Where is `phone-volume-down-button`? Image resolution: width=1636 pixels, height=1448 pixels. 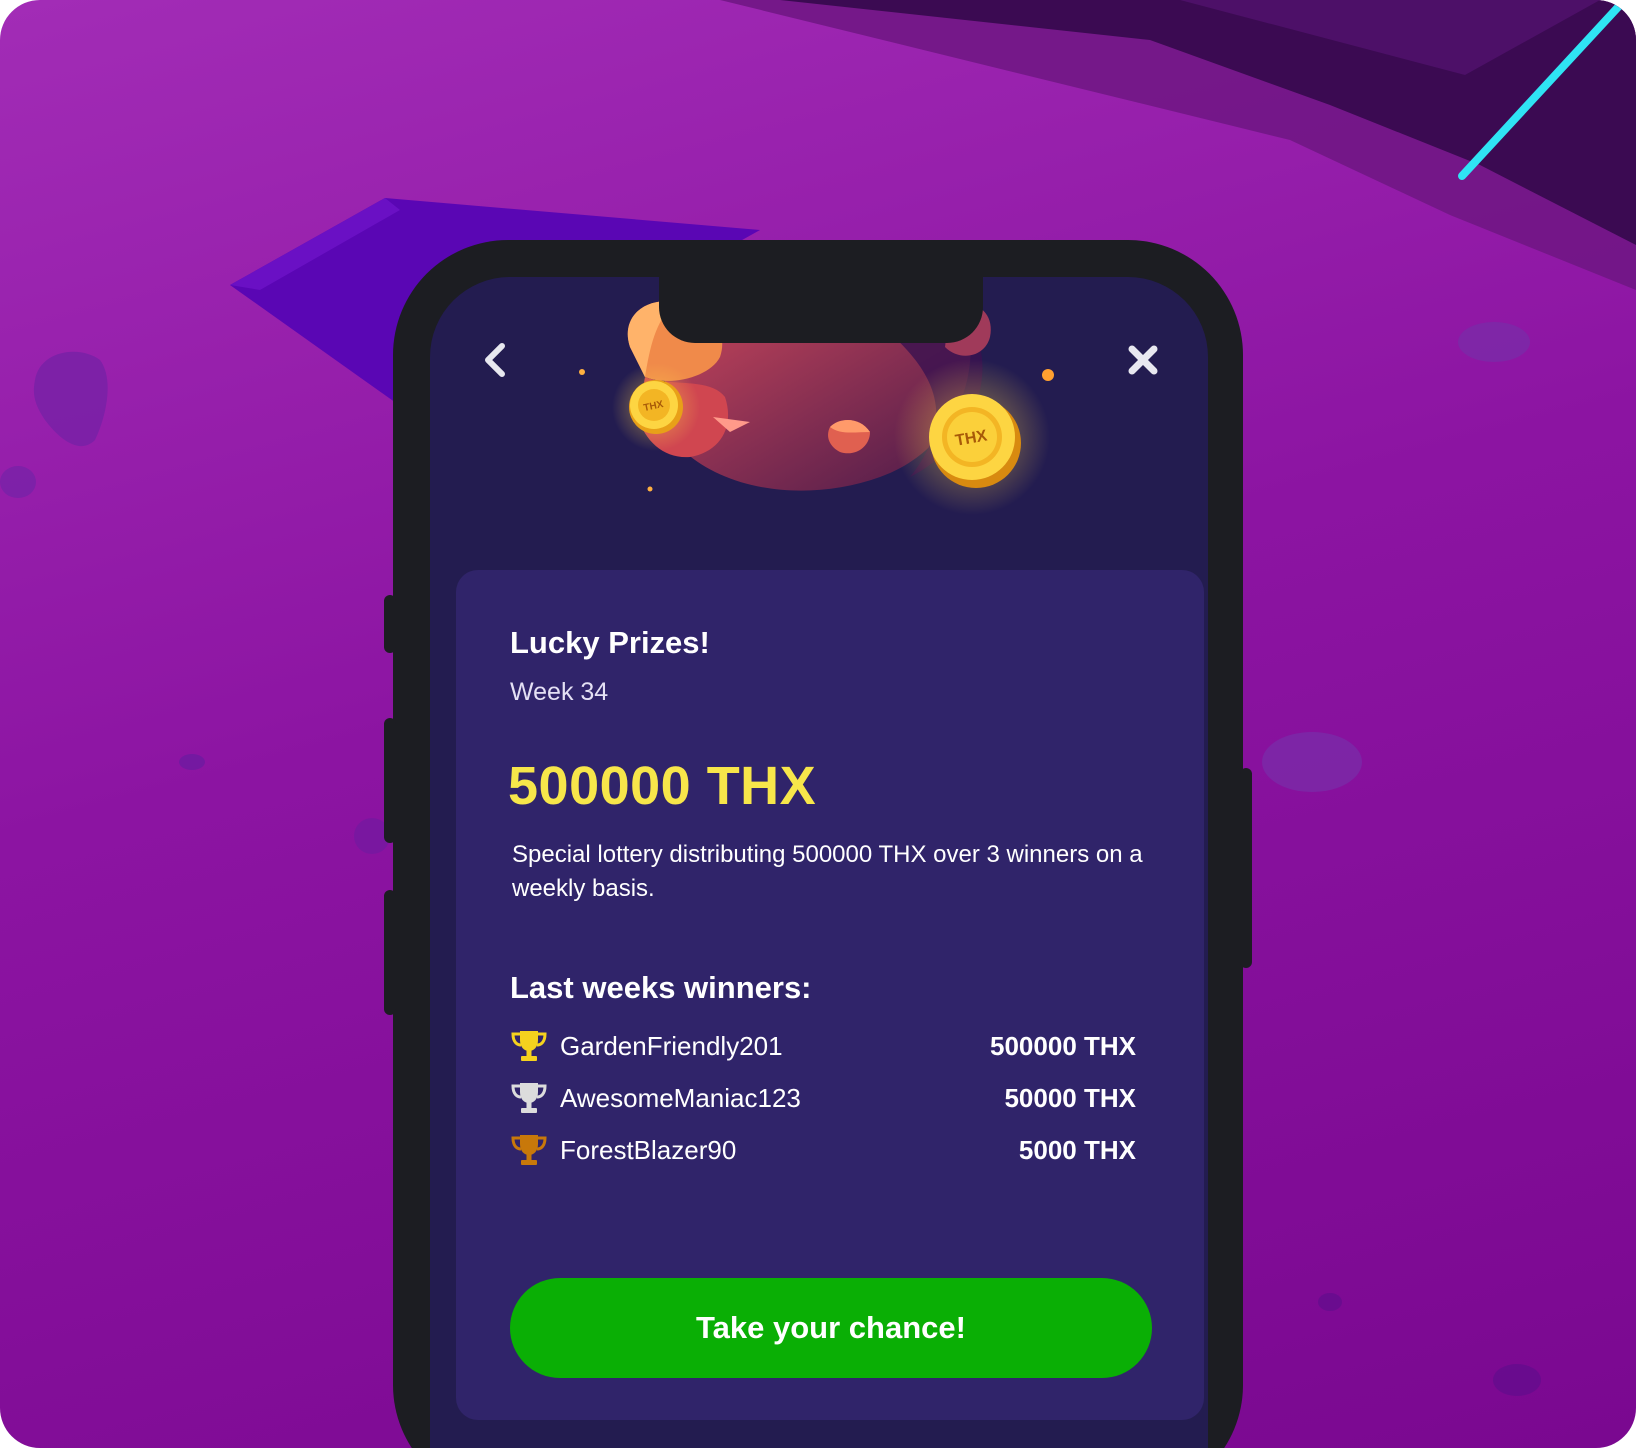
phone-volume-down-button is located at coordinates (390, 952).